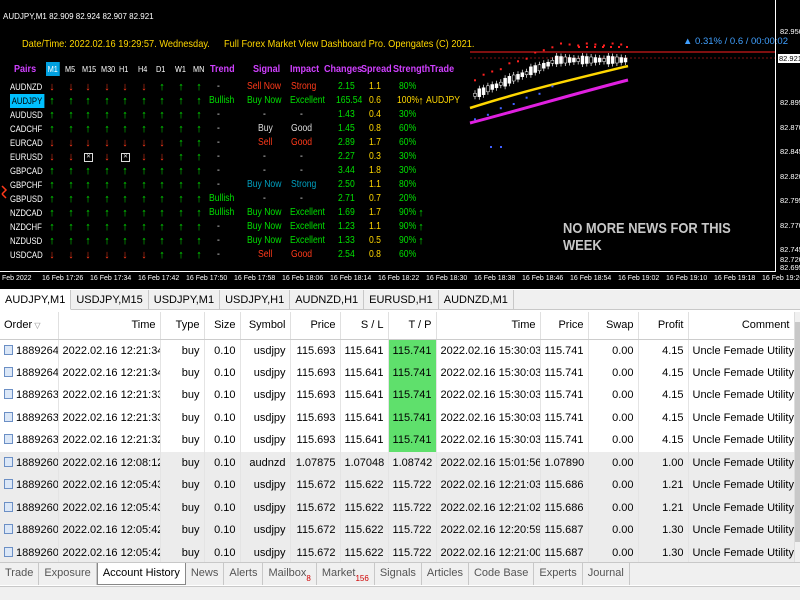 The width and height of the screenshot is (800, 600). I want to click on table-cell: 115.622, so click(364, 552).